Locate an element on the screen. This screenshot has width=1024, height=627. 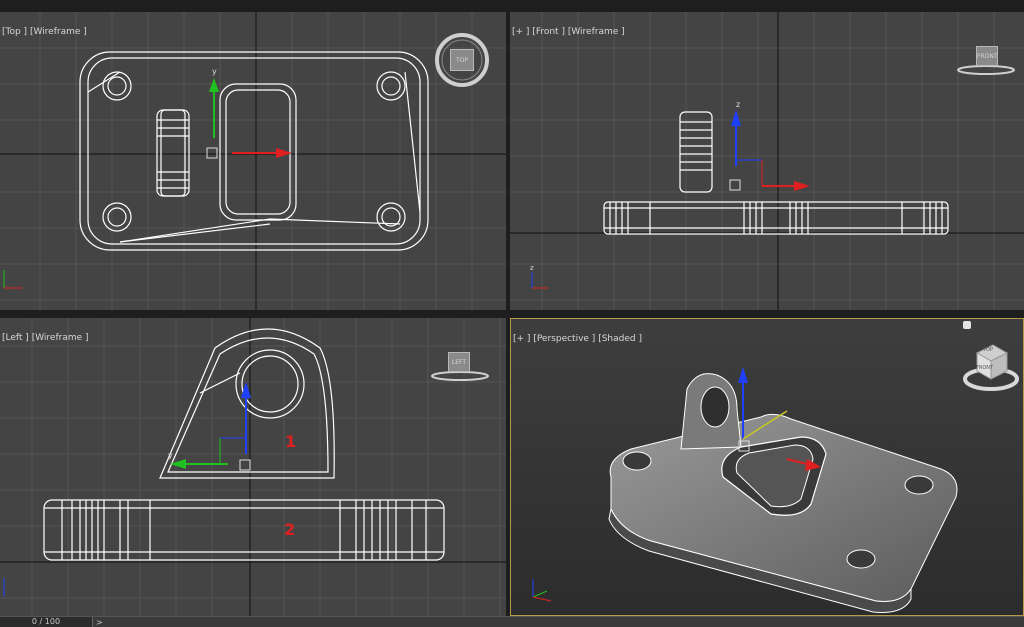
viewcube-icon: FRONT is located at coordinates (986, 60).